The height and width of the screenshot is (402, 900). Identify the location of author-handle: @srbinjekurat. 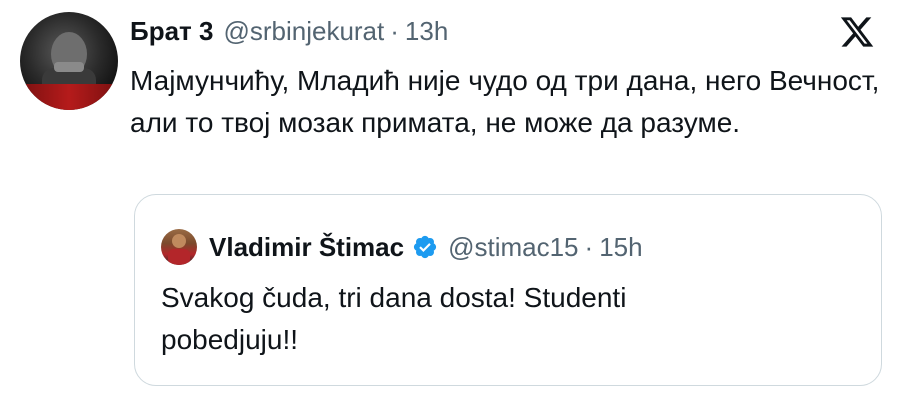
(303, 31).